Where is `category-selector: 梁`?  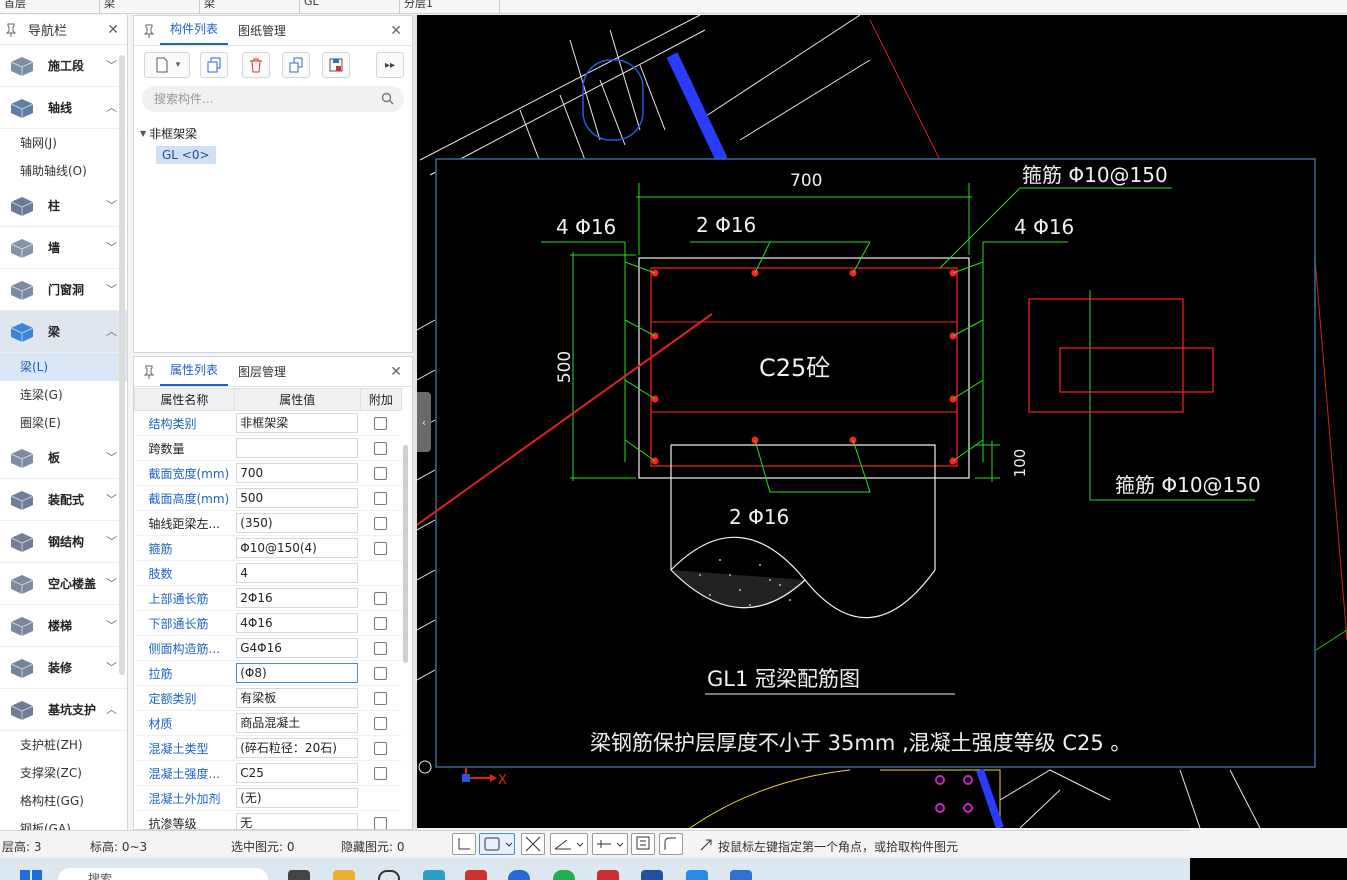 category-selector: 梁 is located at coordinates (150, 6).